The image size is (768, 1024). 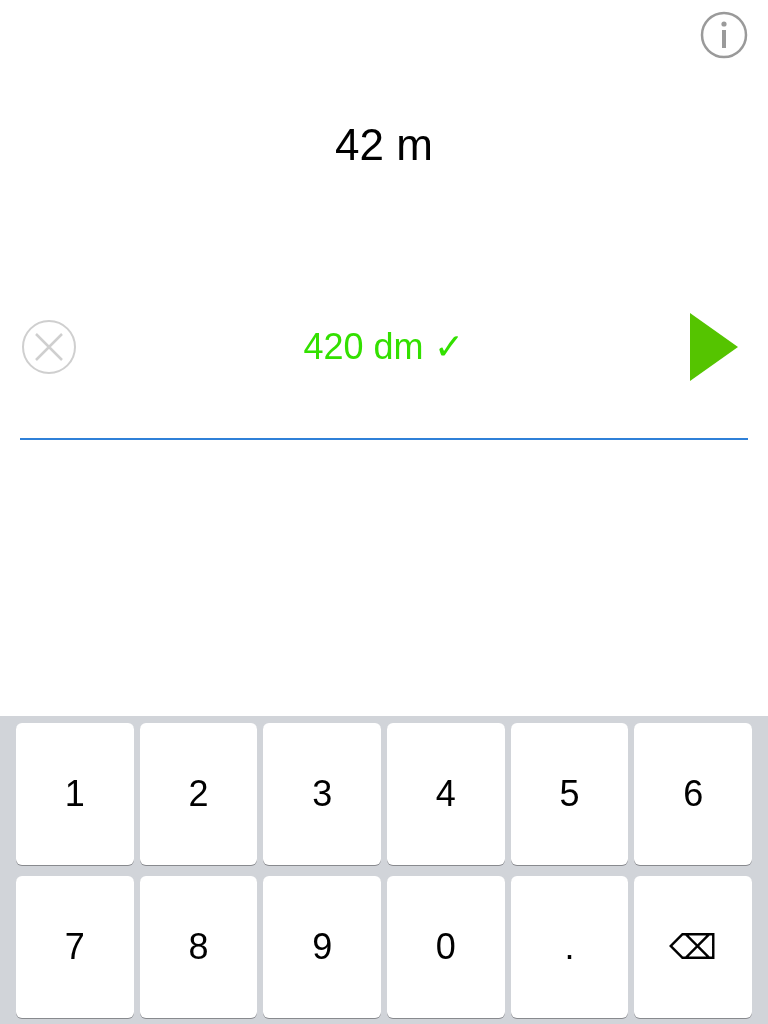 What do you see at coordinates (322, 947) in the screenshot?
I see `keyboard-key: 9` at bounding box center [322, 947].